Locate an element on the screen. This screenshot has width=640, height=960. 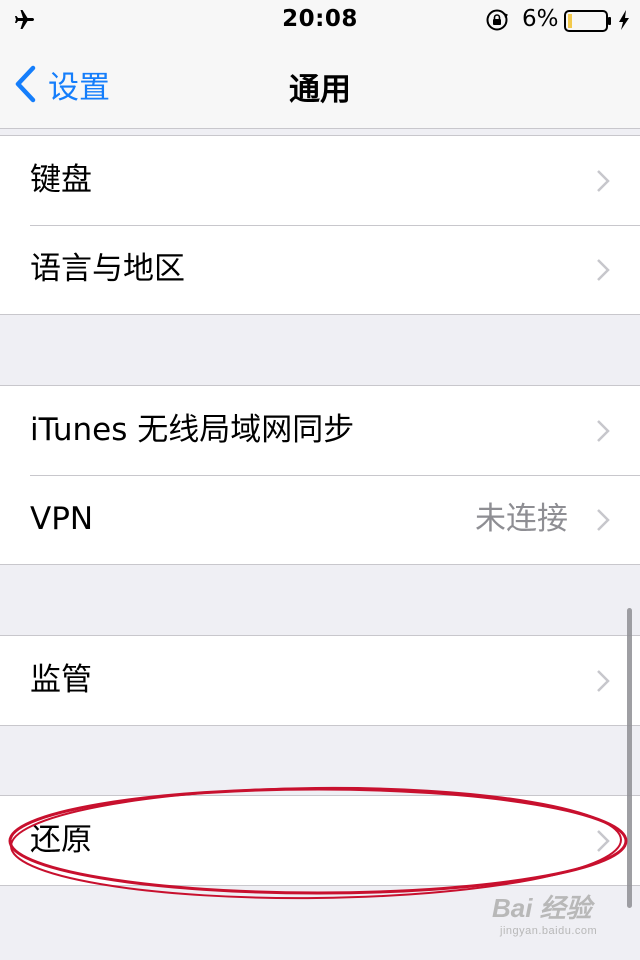
settings-group-supervision: 监管 is located at coordinates (320, 680).